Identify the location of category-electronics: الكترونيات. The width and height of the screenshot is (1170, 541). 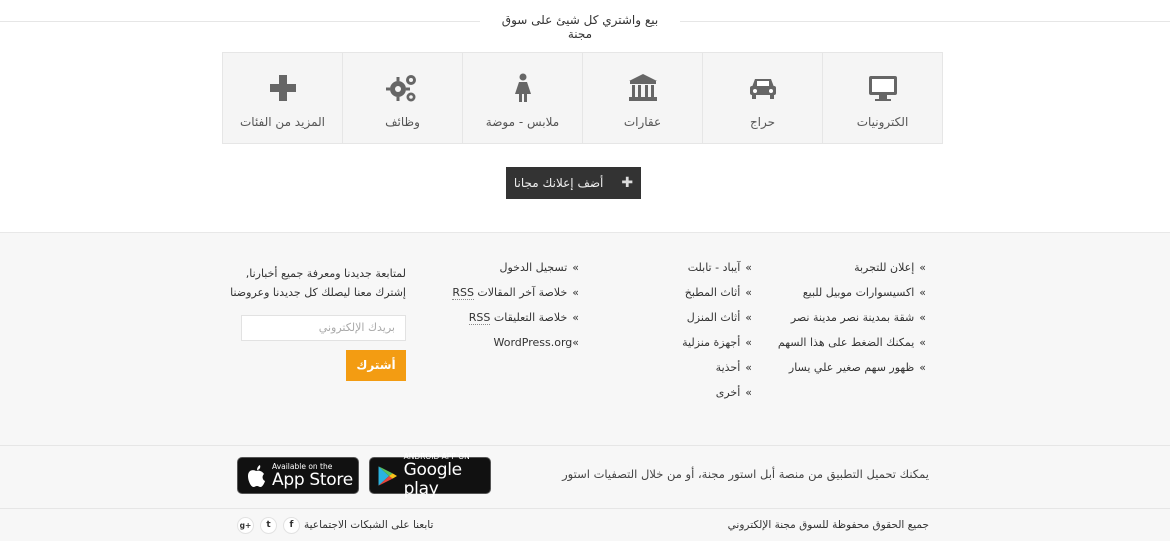
(882, 98).